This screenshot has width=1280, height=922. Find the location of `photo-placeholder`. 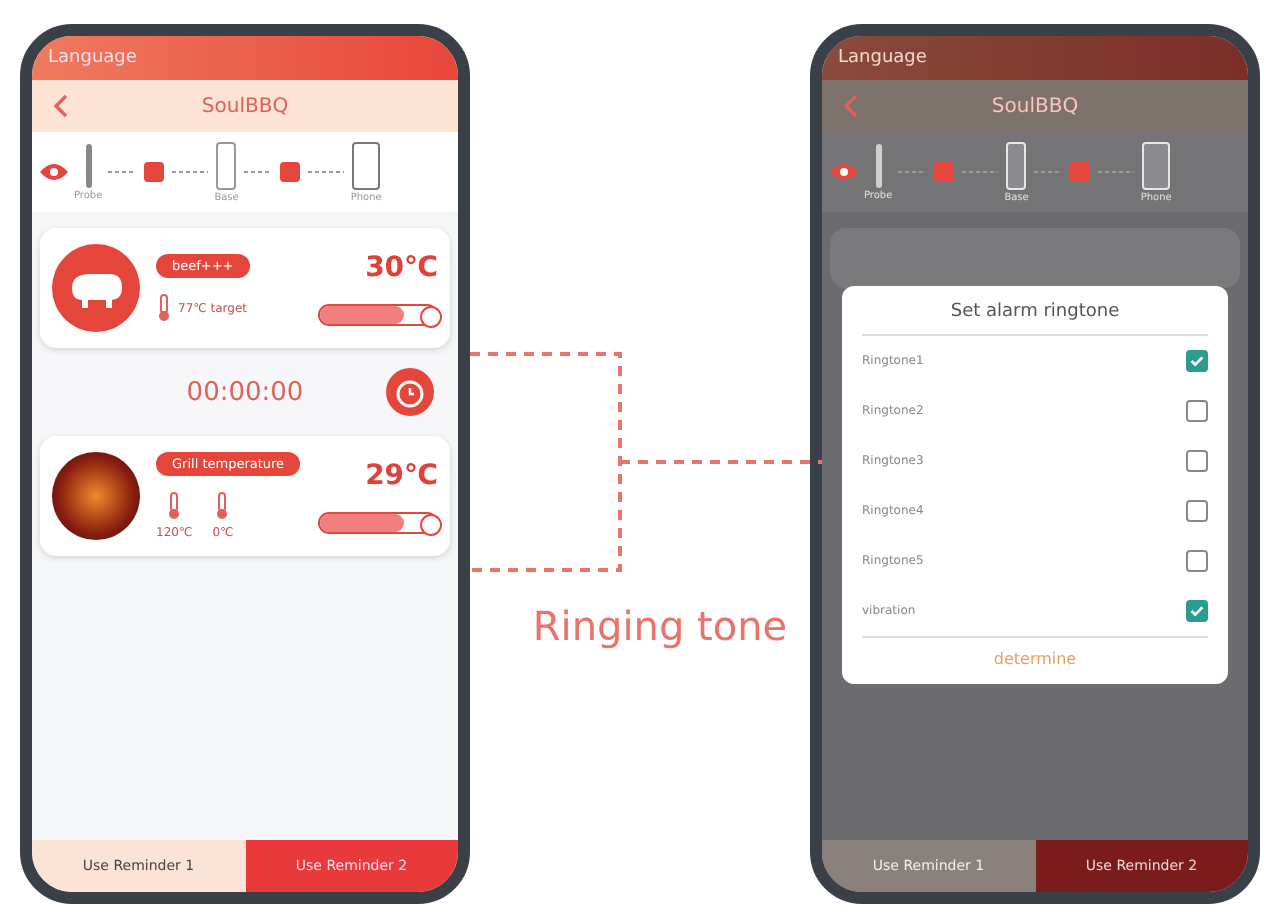

photo-placeholder is located at coordinates (96, 496).